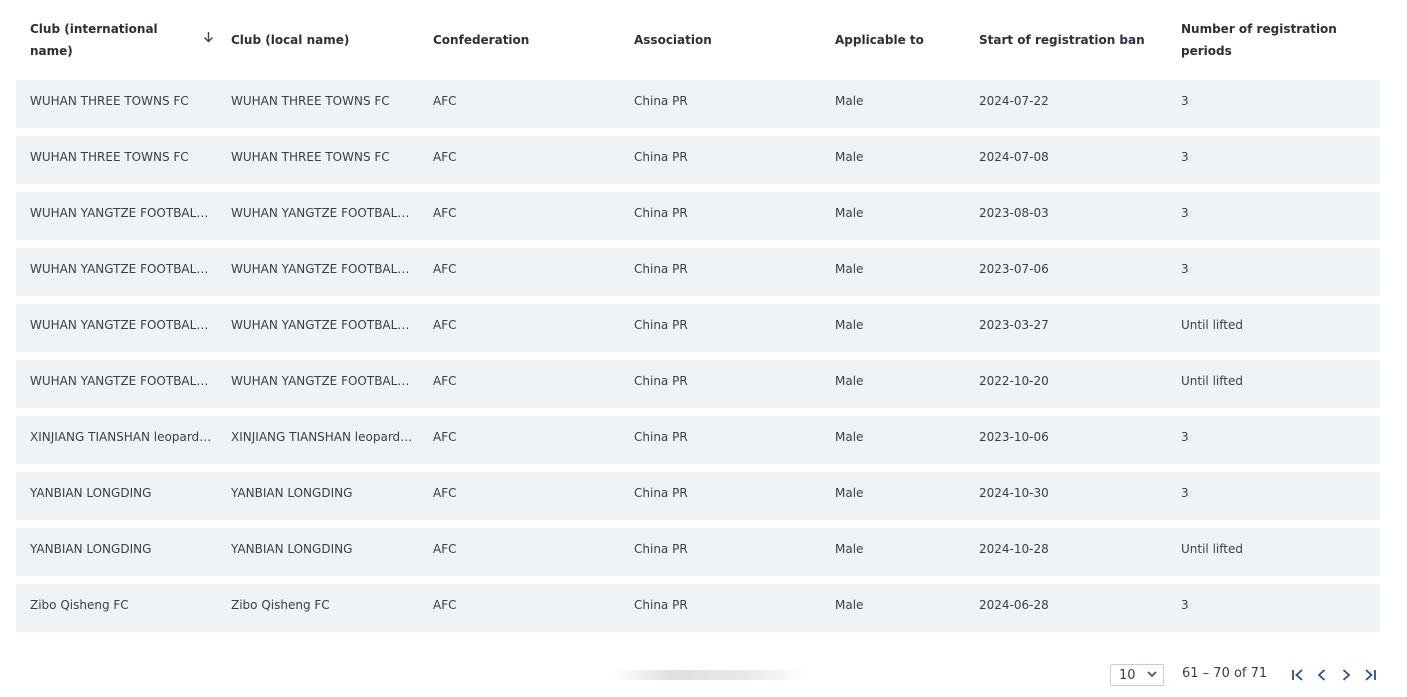  I want to click on column-header-label: Association, so click(673, 40).